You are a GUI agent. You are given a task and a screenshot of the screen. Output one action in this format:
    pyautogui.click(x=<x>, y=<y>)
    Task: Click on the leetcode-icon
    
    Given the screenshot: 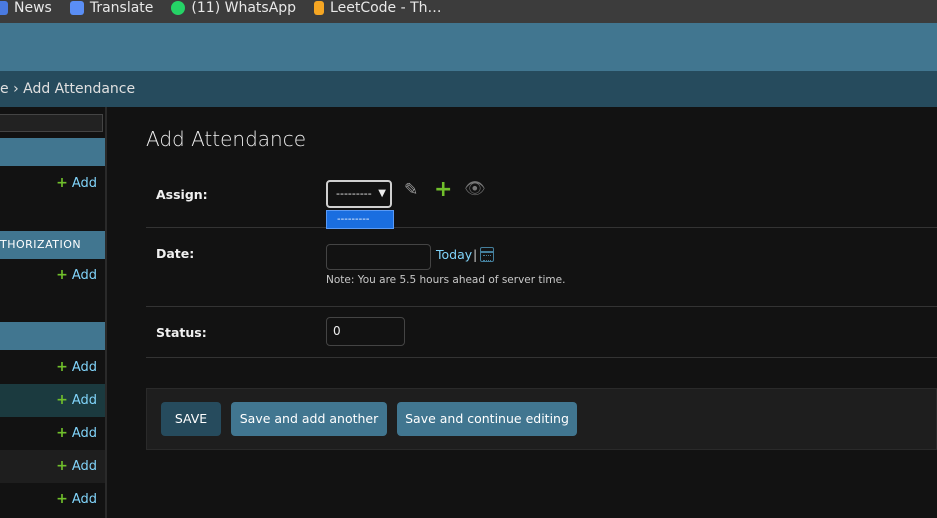 What is the action you would take?
    pyautogui.click(x=319, y=7)
    